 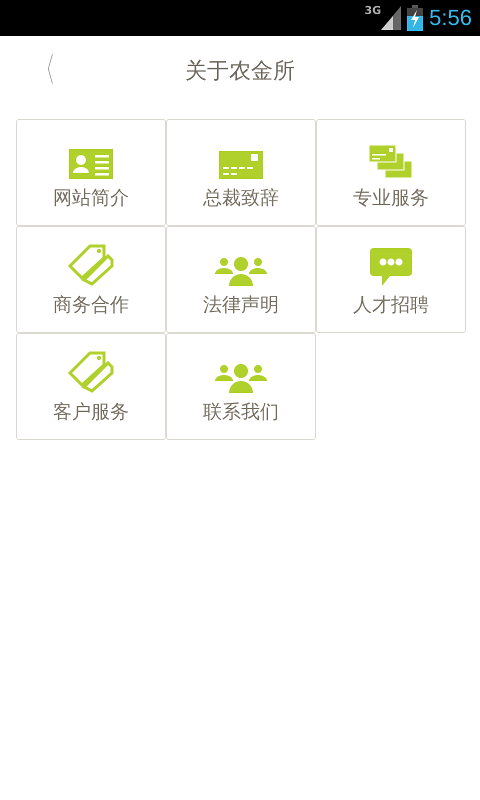 I want to click on chat-icon, so click(x=391, y=267).